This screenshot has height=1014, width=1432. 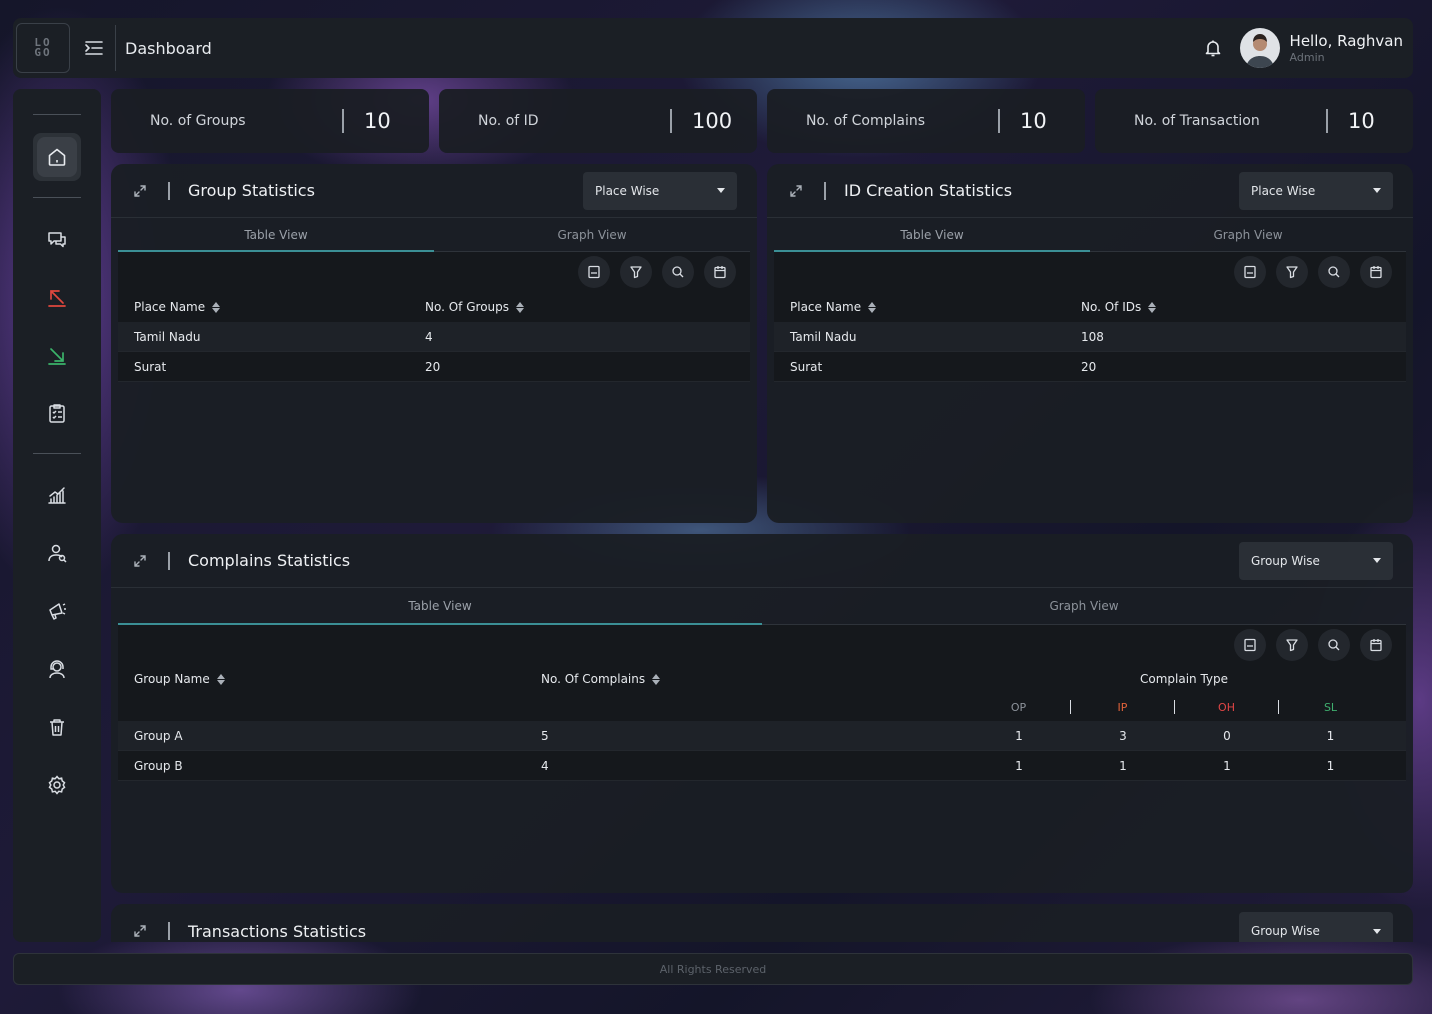 I want to click on sidebar-item-reports, so click(x=57, y=413).